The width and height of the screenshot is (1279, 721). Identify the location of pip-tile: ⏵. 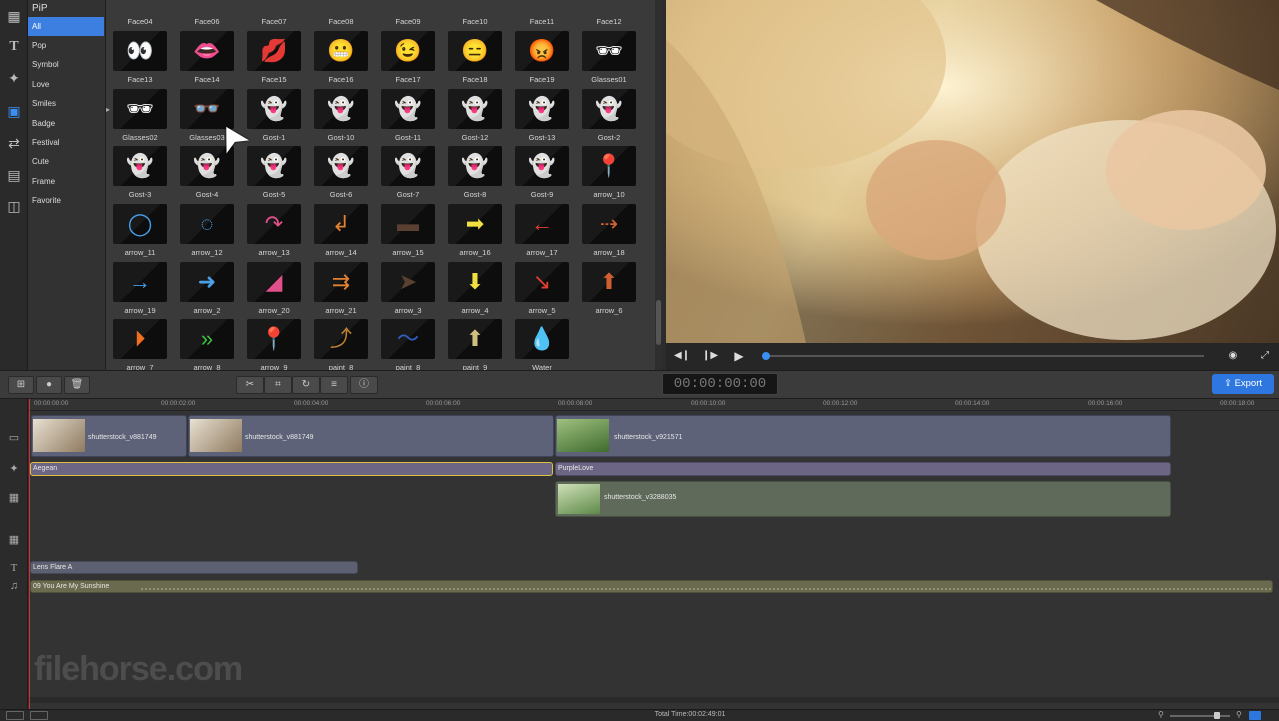
(140, 339).